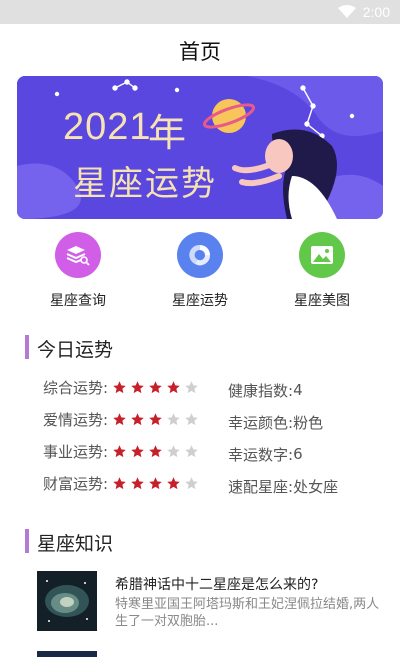  Describe the element at coordinates (200, 52) in the screenshot. I see `page-title: 首页` at that location.